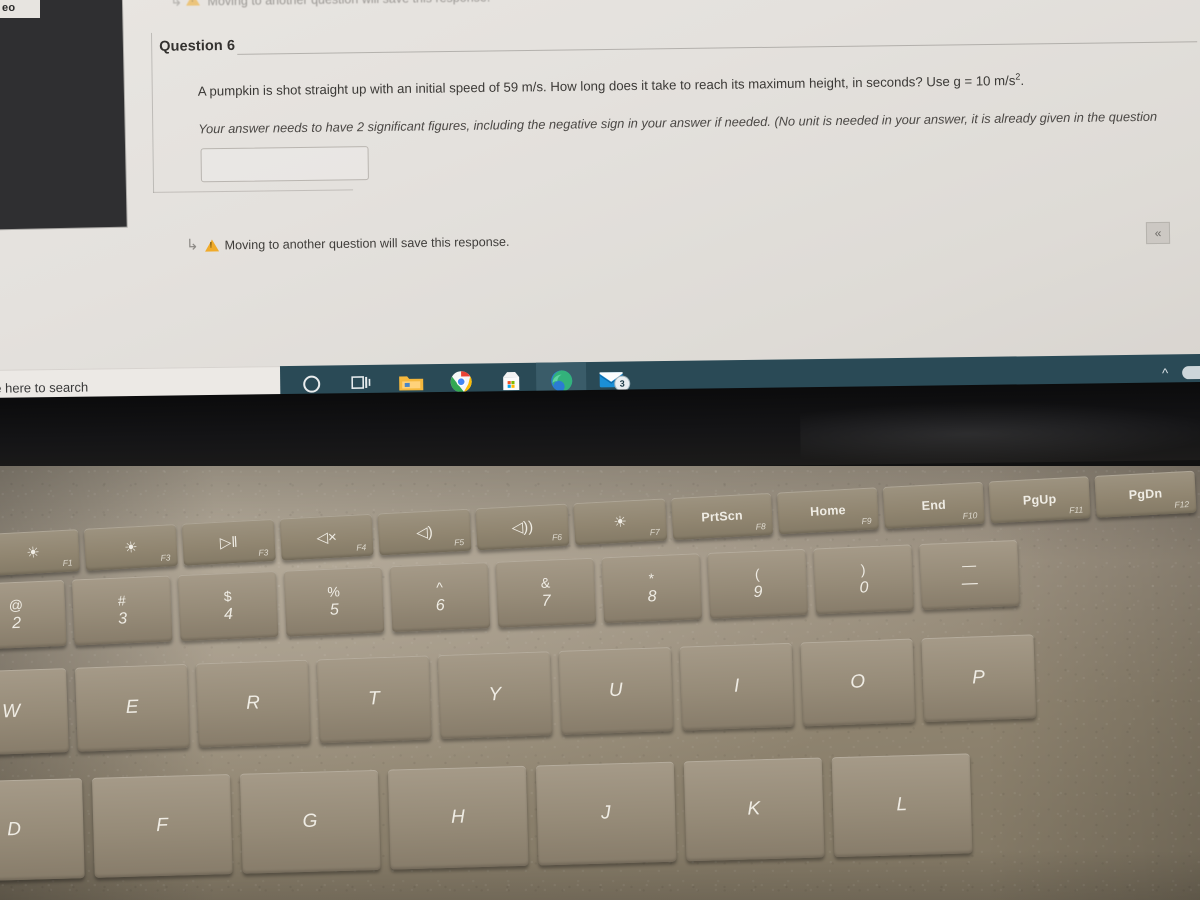  Describe the element at coordinates (11, 711) in the screenshot. I see `key-w-label: W` at that location.